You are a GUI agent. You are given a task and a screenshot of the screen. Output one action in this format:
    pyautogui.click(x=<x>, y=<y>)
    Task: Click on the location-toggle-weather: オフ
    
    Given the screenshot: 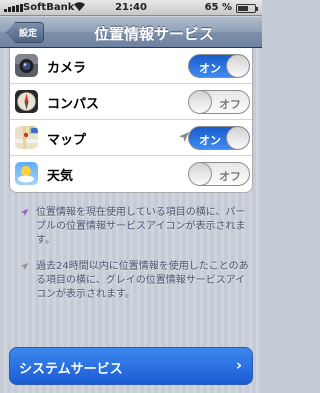 What is the action you would take?
    pyautogui.click(x=219, y=174)
    